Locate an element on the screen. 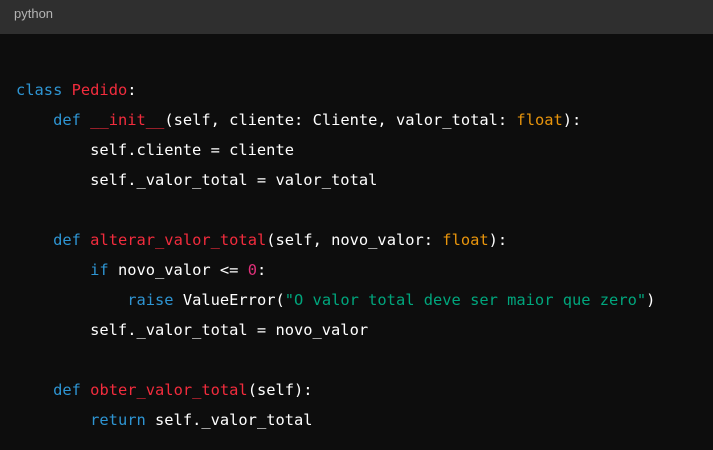  code-token-plain: self._valor_total = valor_total is located at coordinates (197, 180).